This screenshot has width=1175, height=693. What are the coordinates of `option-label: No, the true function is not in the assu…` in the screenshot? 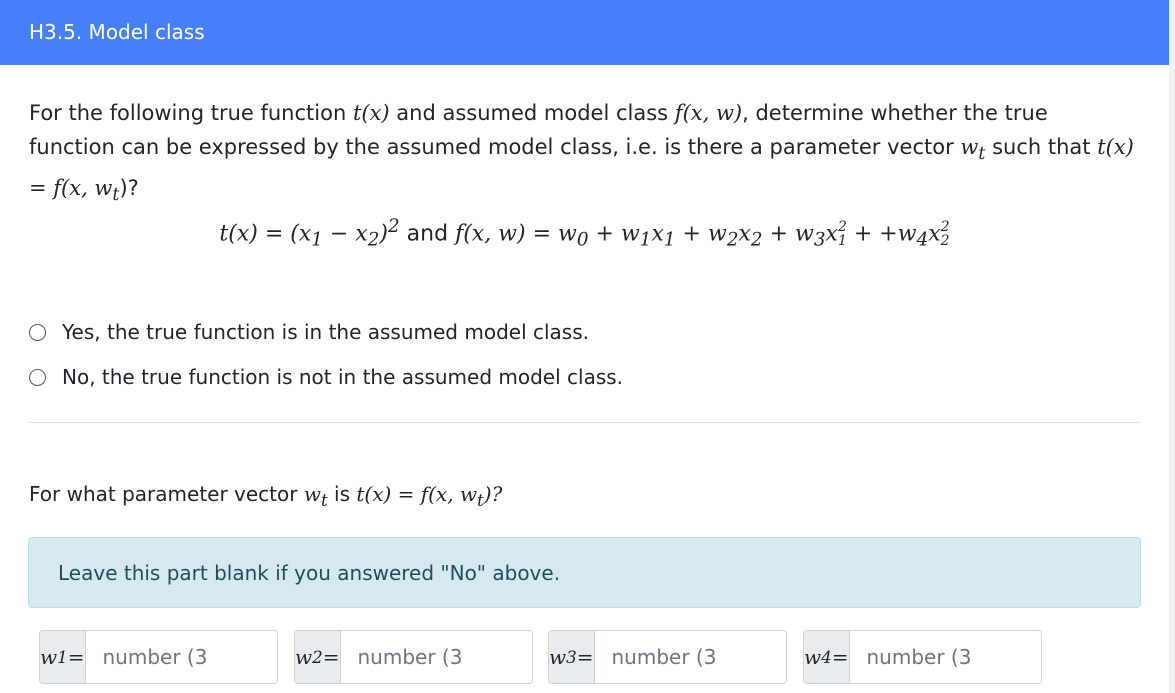 It's located at (343, 377).